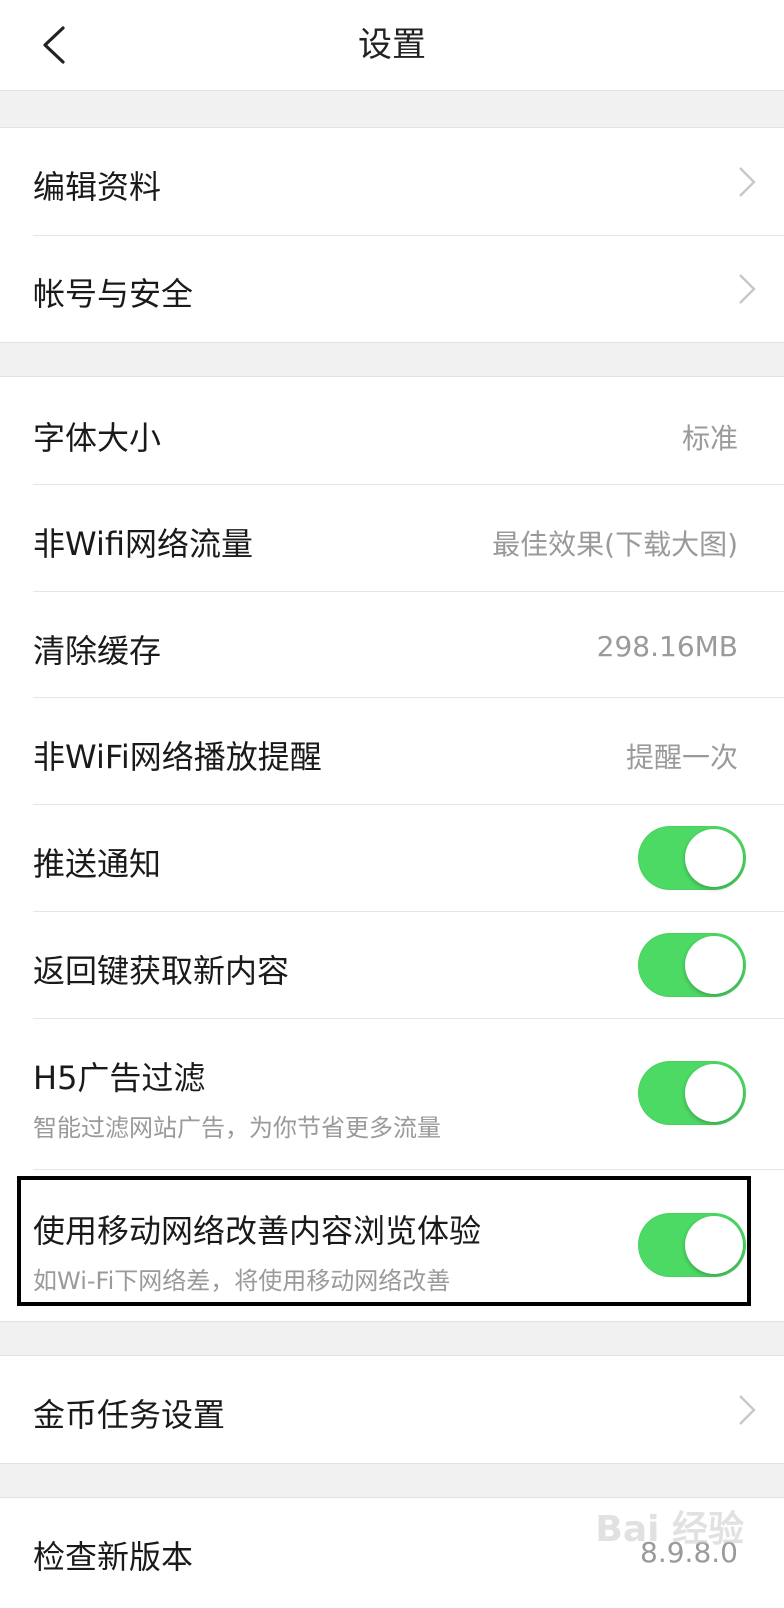  I want to click on font-size-label: 字体大小, so click(97, 438).